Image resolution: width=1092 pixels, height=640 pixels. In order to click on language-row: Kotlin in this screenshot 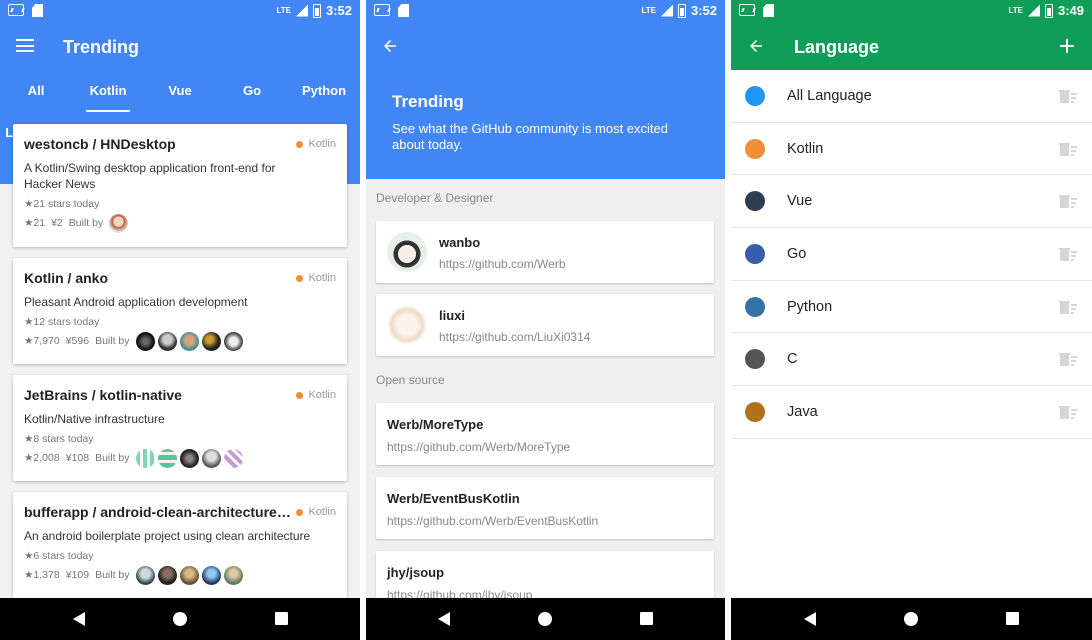, I will do `click(911, 149)`.